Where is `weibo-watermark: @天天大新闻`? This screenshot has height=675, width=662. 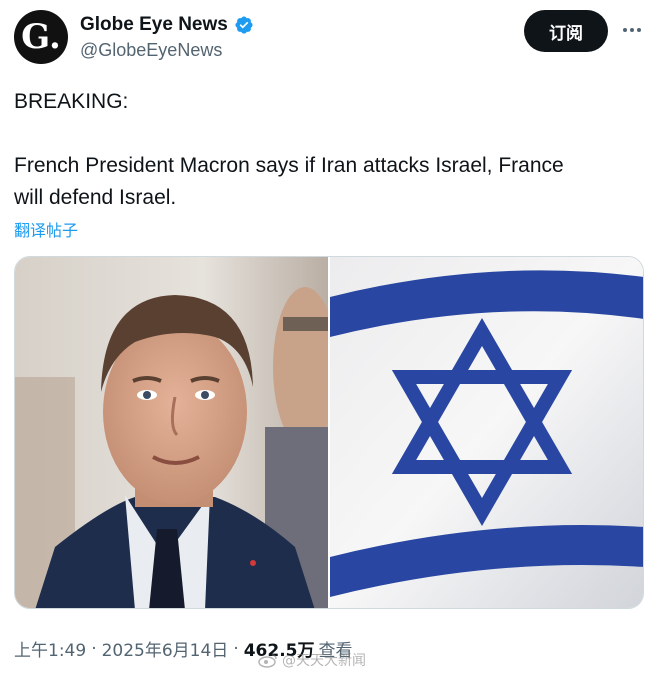
weibo-watermark: @天天大新闻 is located at coordinates (312, 660).